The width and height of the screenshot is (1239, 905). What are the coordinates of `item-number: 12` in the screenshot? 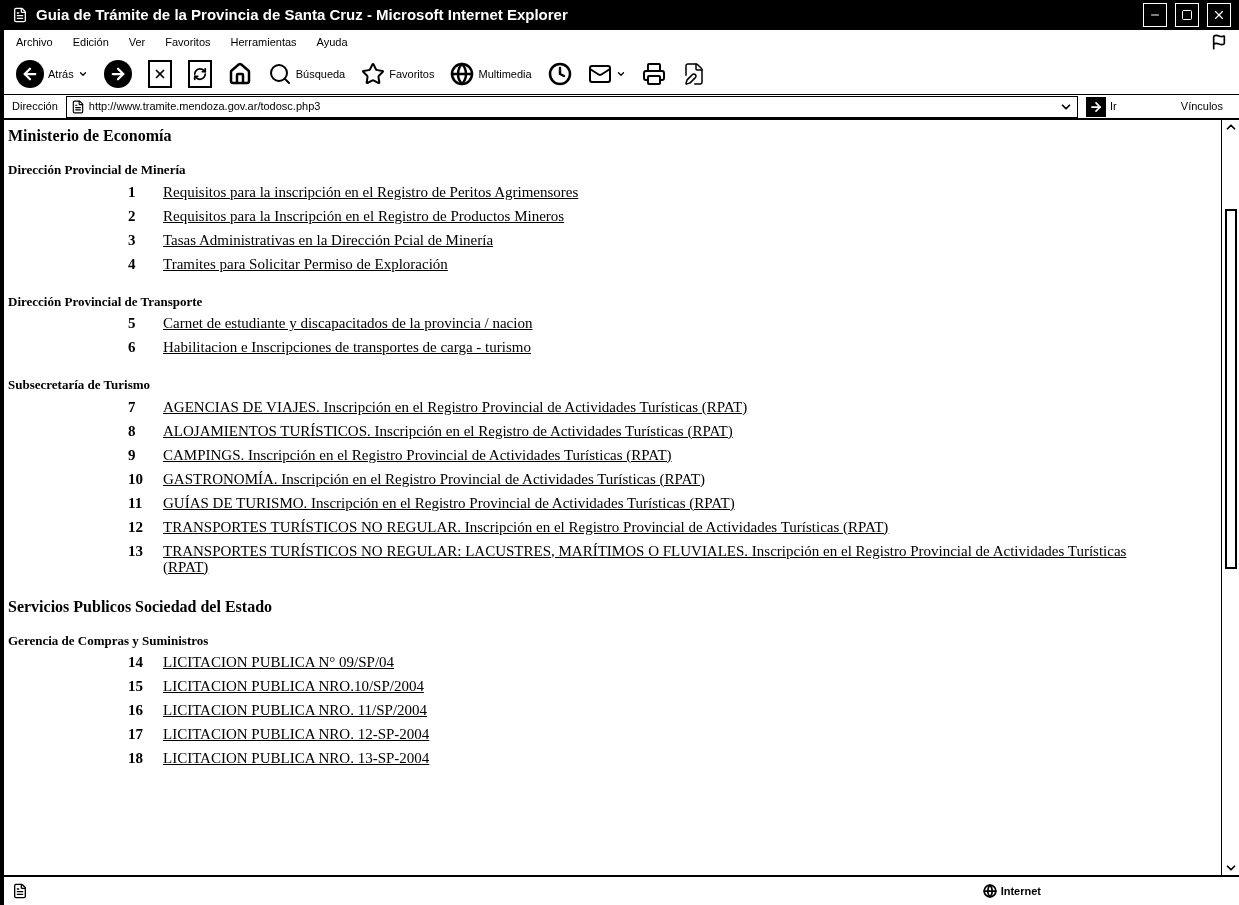 It's located at (135, 526).